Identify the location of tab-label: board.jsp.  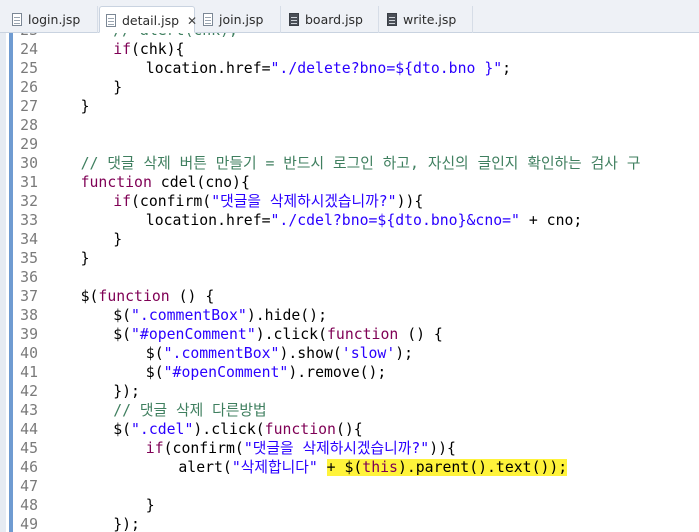
(334, 19).